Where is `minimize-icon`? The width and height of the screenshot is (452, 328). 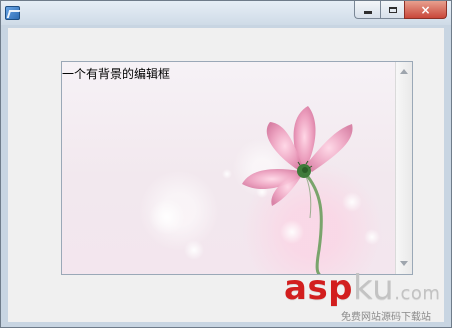 minimize-icon is located at coordinates (367, 12).